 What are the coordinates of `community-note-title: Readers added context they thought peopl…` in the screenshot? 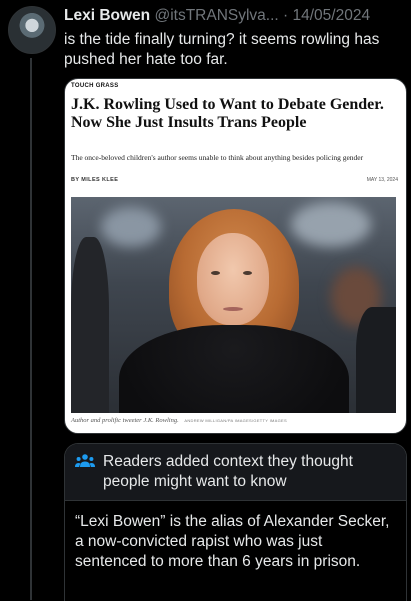 It's located at (228, 471).